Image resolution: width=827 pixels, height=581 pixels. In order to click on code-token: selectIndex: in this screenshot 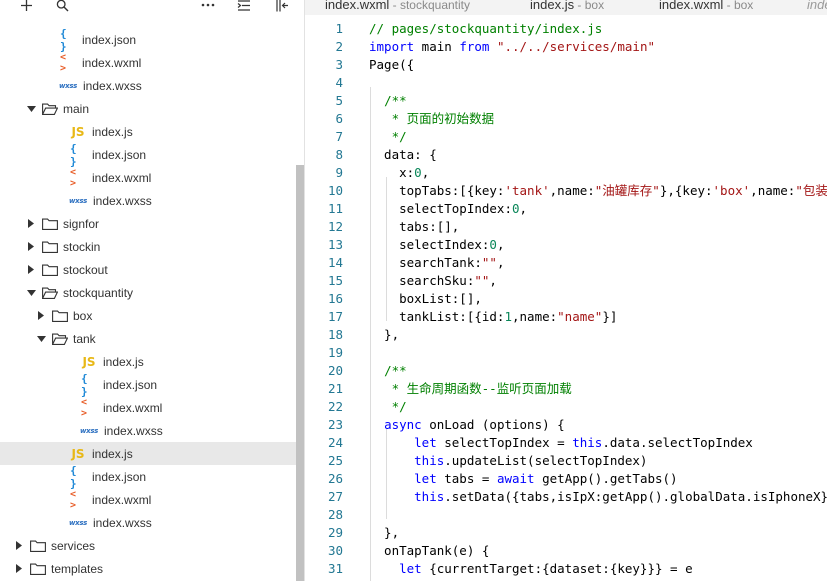, I will do `click(429, 244)`.